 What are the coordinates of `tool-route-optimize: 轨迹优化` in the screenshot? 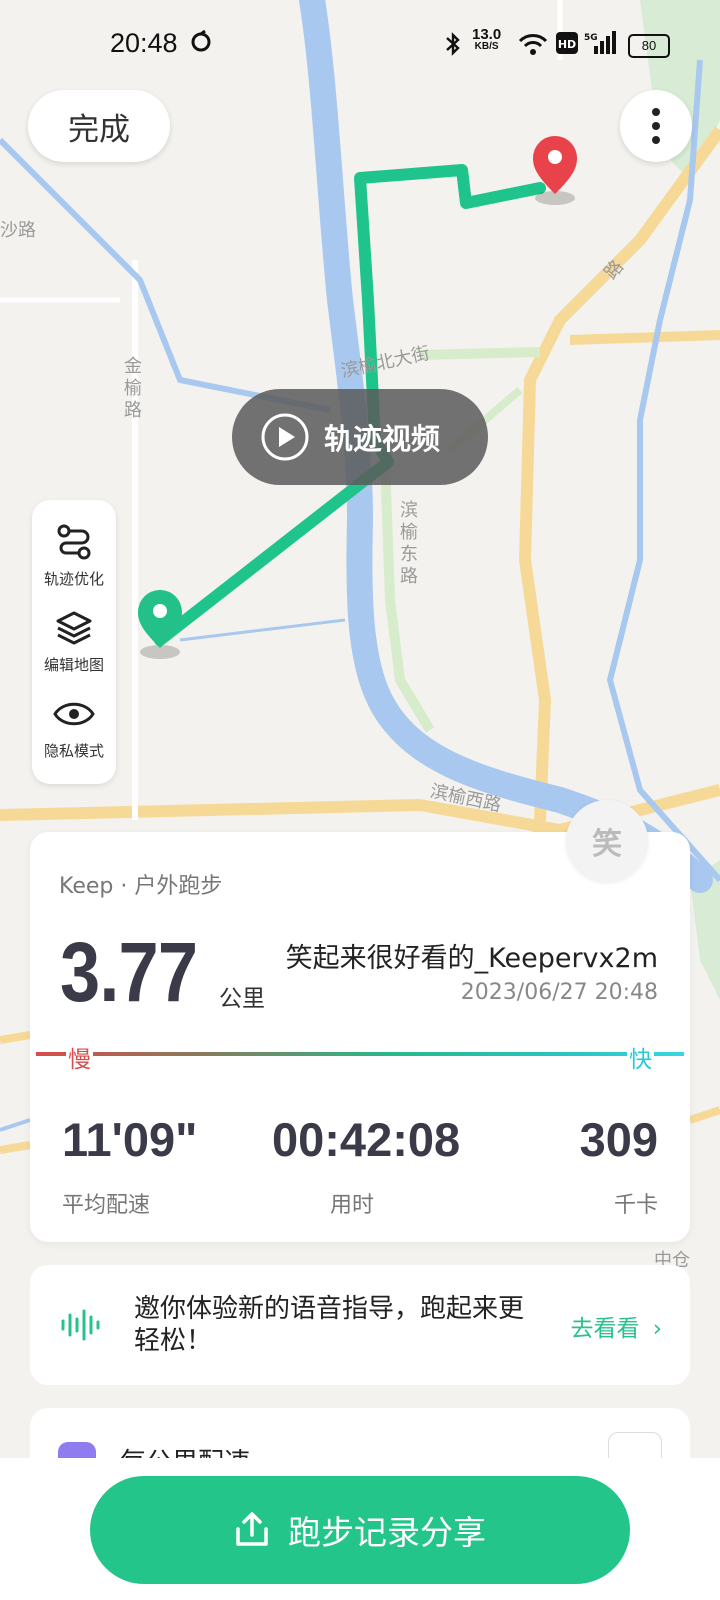 It's located at (74, 553).